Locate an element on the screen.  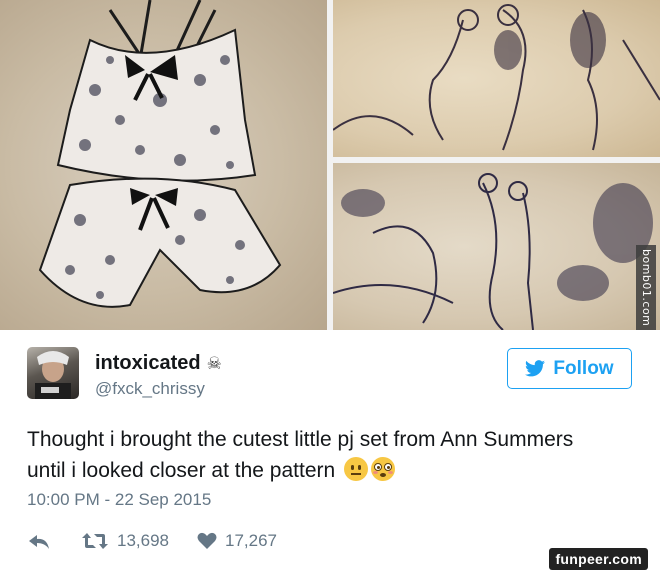
tweet-text-line-2: until i looked closer at the pattern is located at coordinates (181, 470).